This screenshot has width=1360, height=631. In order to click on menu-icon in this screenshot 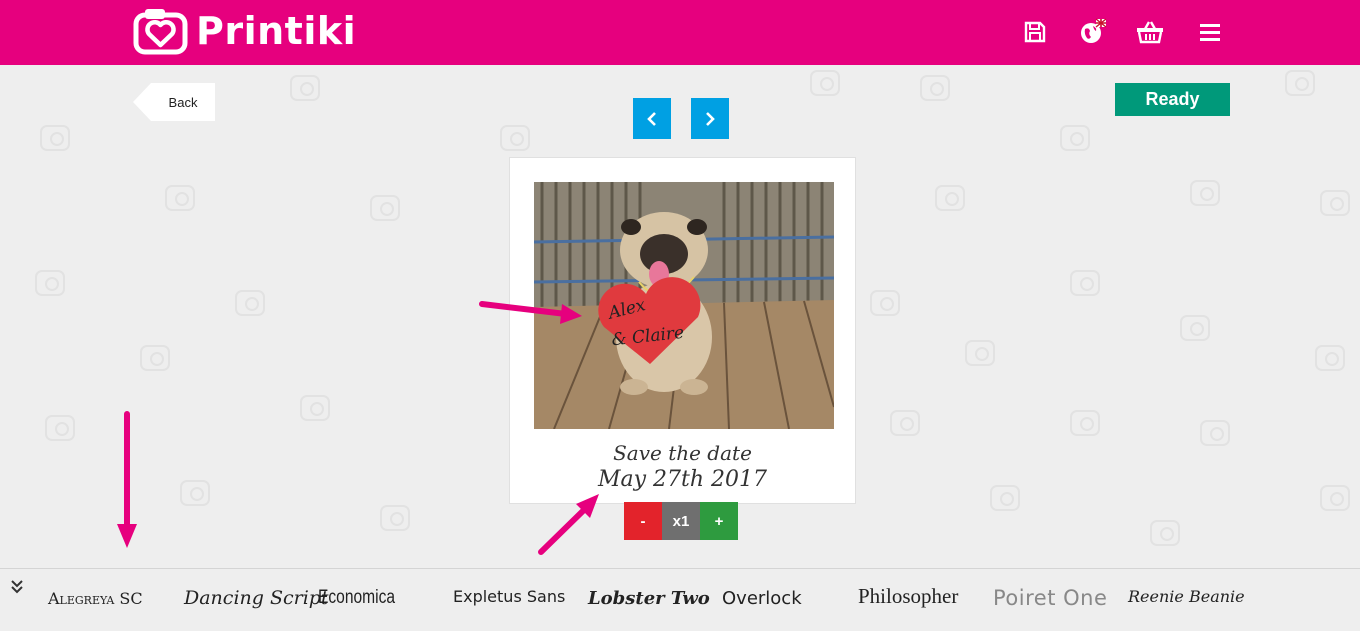, I will do `click(1210, 32)`.